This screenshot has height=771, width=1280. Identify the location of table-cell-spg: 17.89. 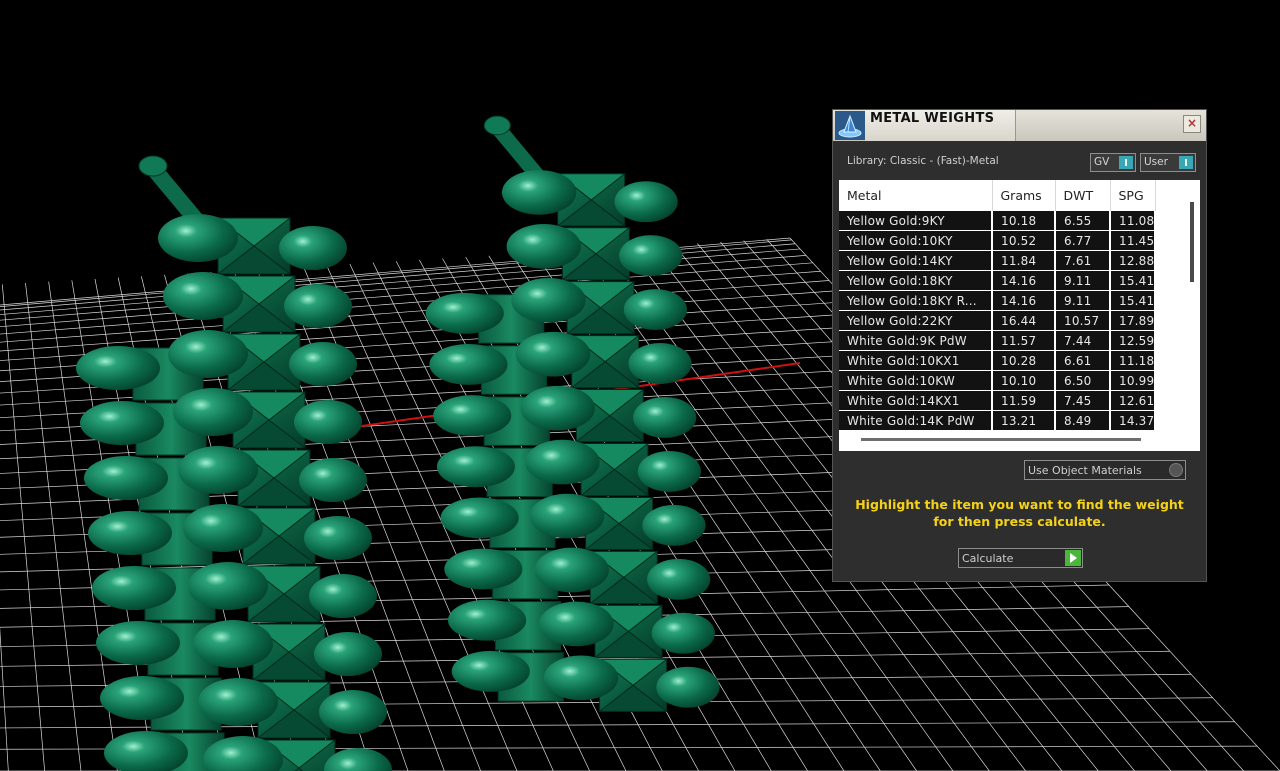
(1133, 320).